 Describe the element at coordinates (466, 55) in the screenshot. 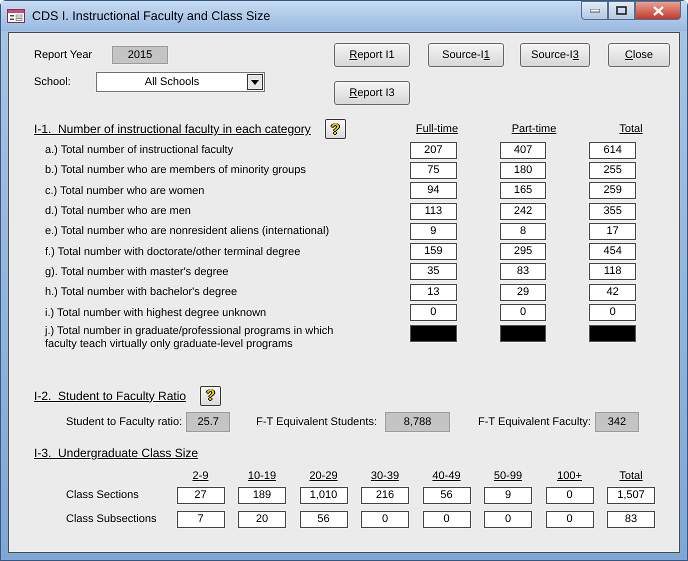

I see `report-button: Source-I1` at that location.